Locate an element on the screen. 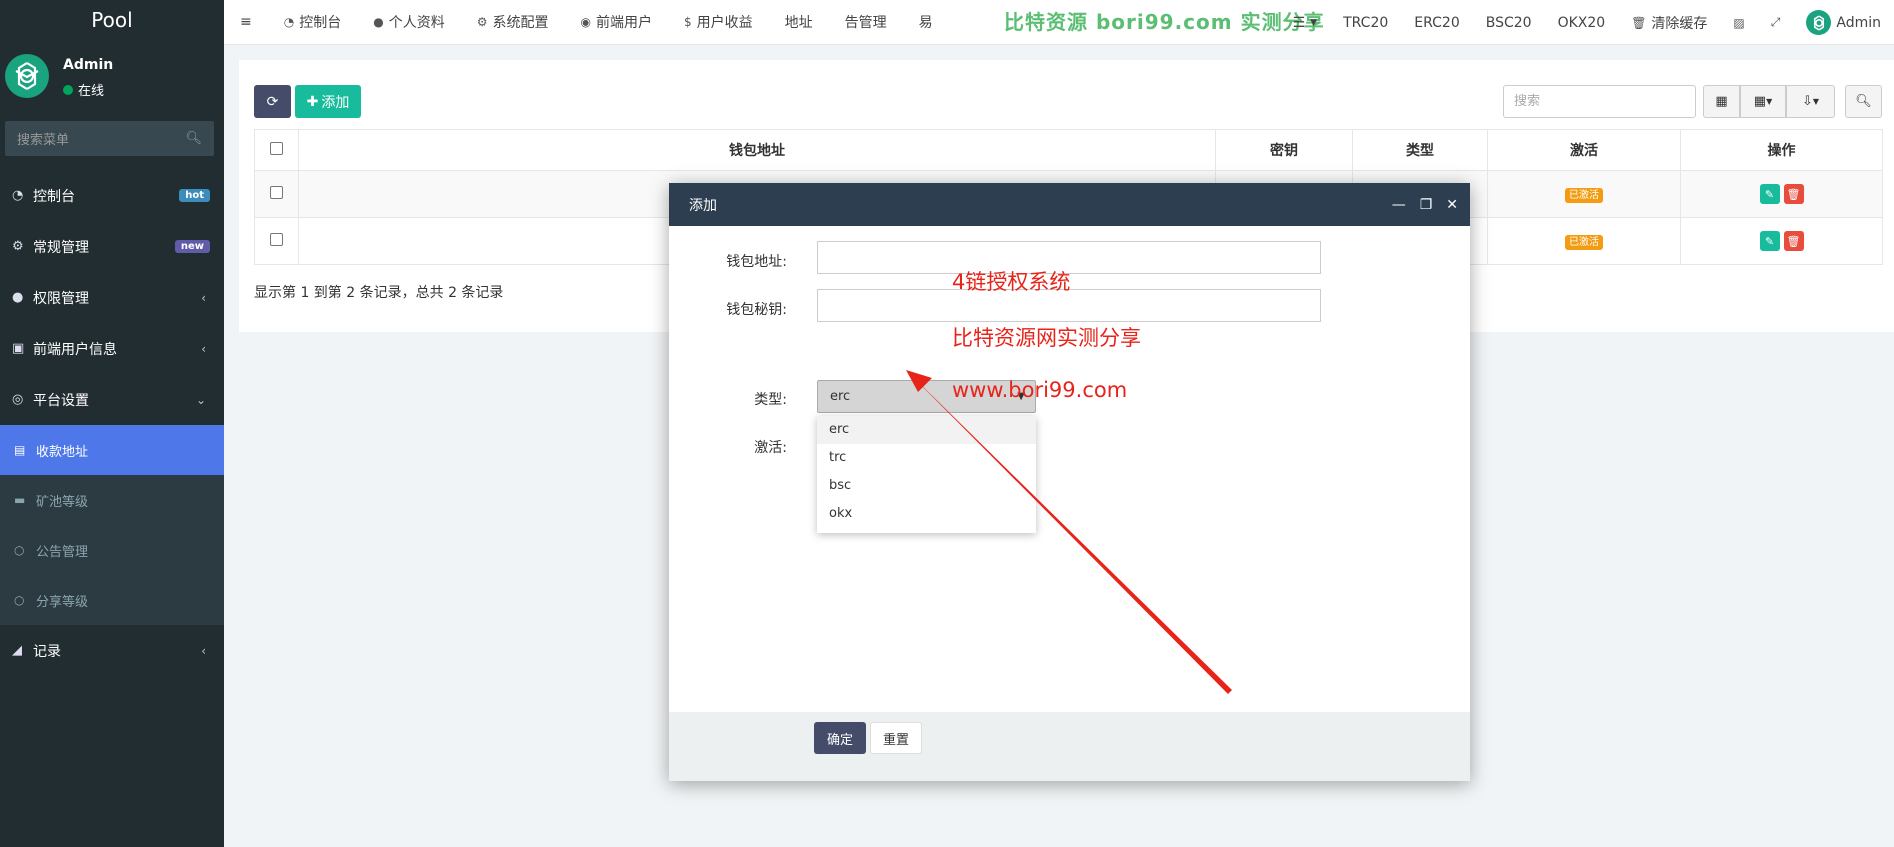  type-dropdown: erc trc bsc okx is located at coordinates (926, 474).